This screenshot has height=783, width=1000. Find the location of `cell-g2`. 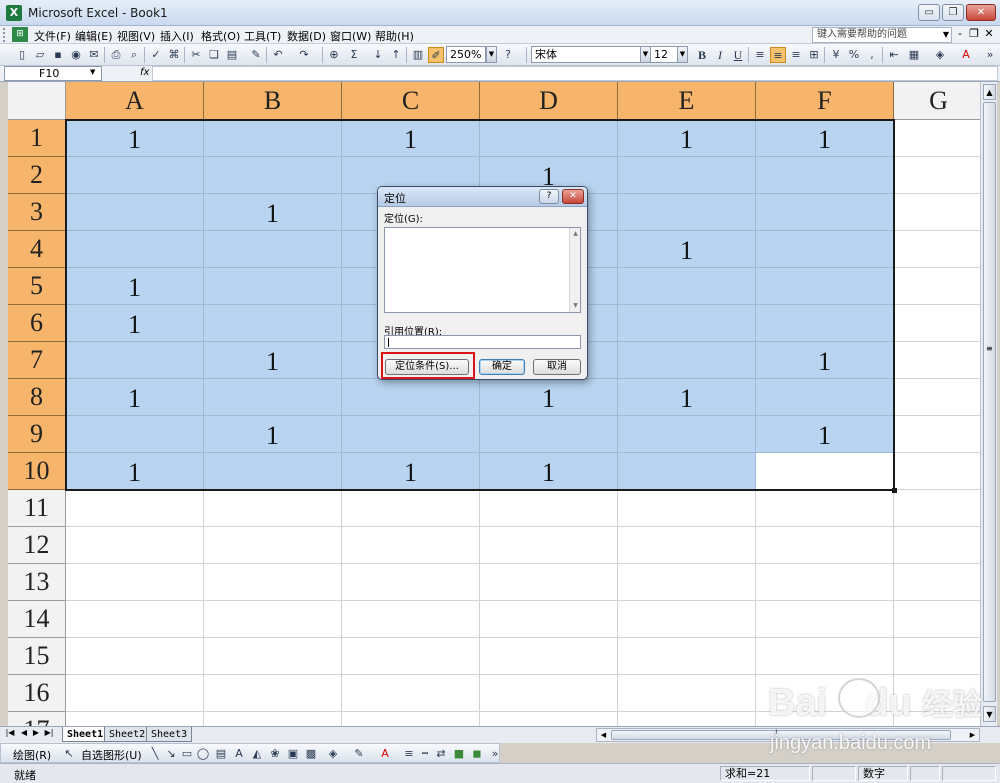

cell-g2 is located at coordinates (937, 175).